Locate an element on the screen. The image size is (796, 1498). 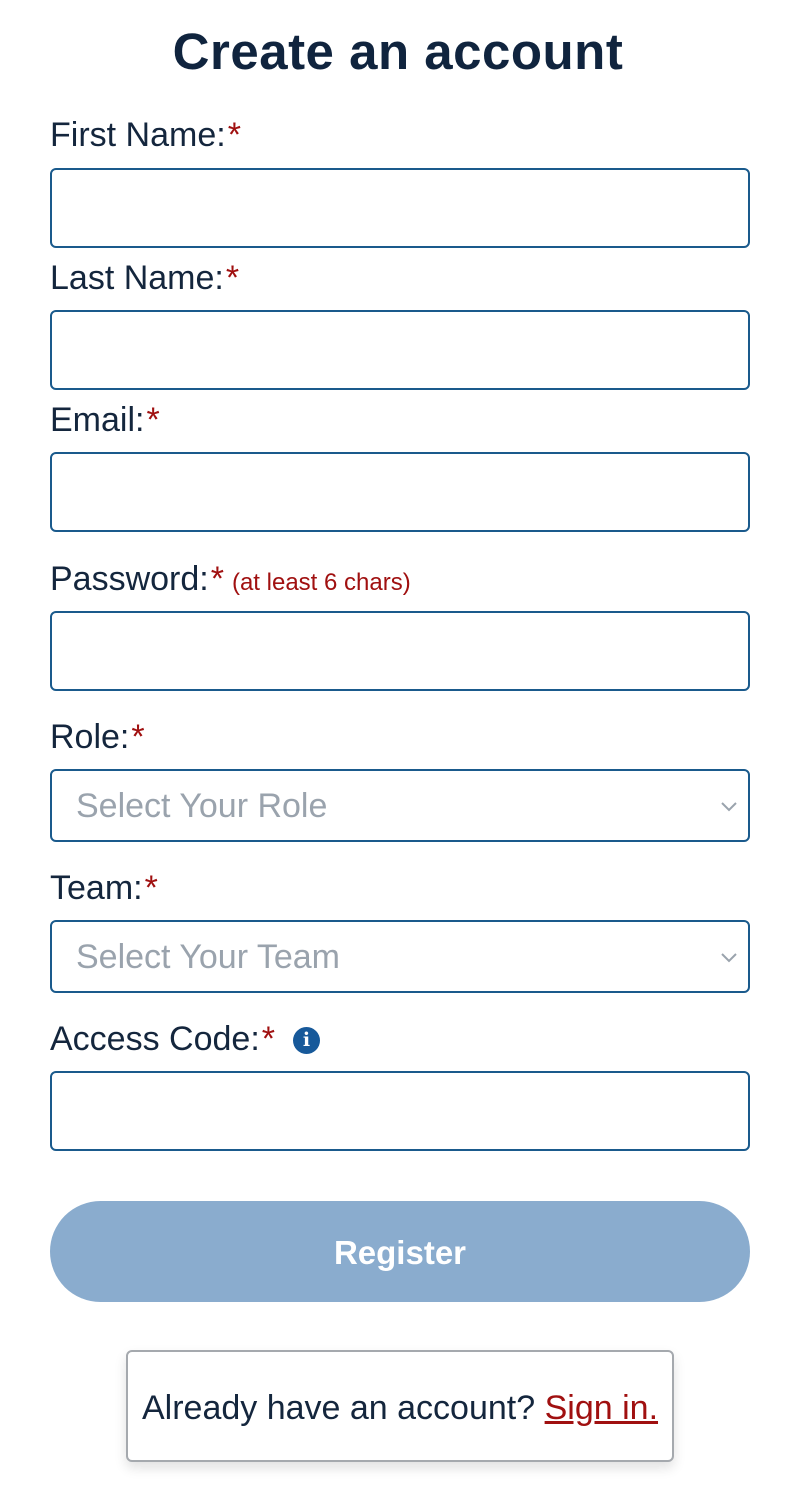
email-label-text: Email: is located at coordinates (97, 420).